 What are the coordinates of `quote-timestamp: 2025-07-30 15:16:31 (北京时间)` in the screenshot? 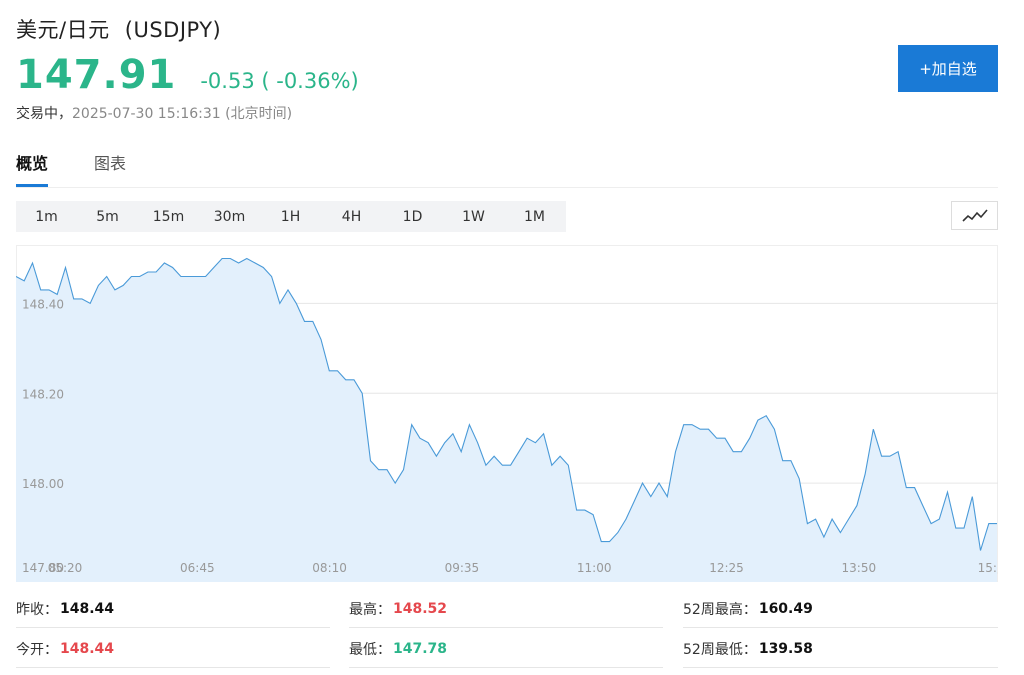 It's located at (182, 114).